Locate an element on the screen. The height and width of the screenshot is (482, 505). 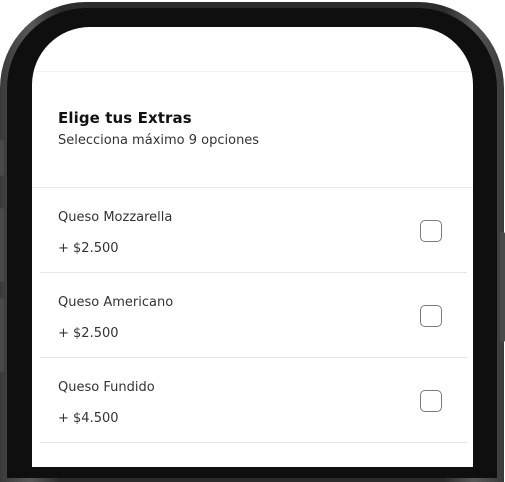
phone-side-button-volume-down is located at coordinates (2, 335).